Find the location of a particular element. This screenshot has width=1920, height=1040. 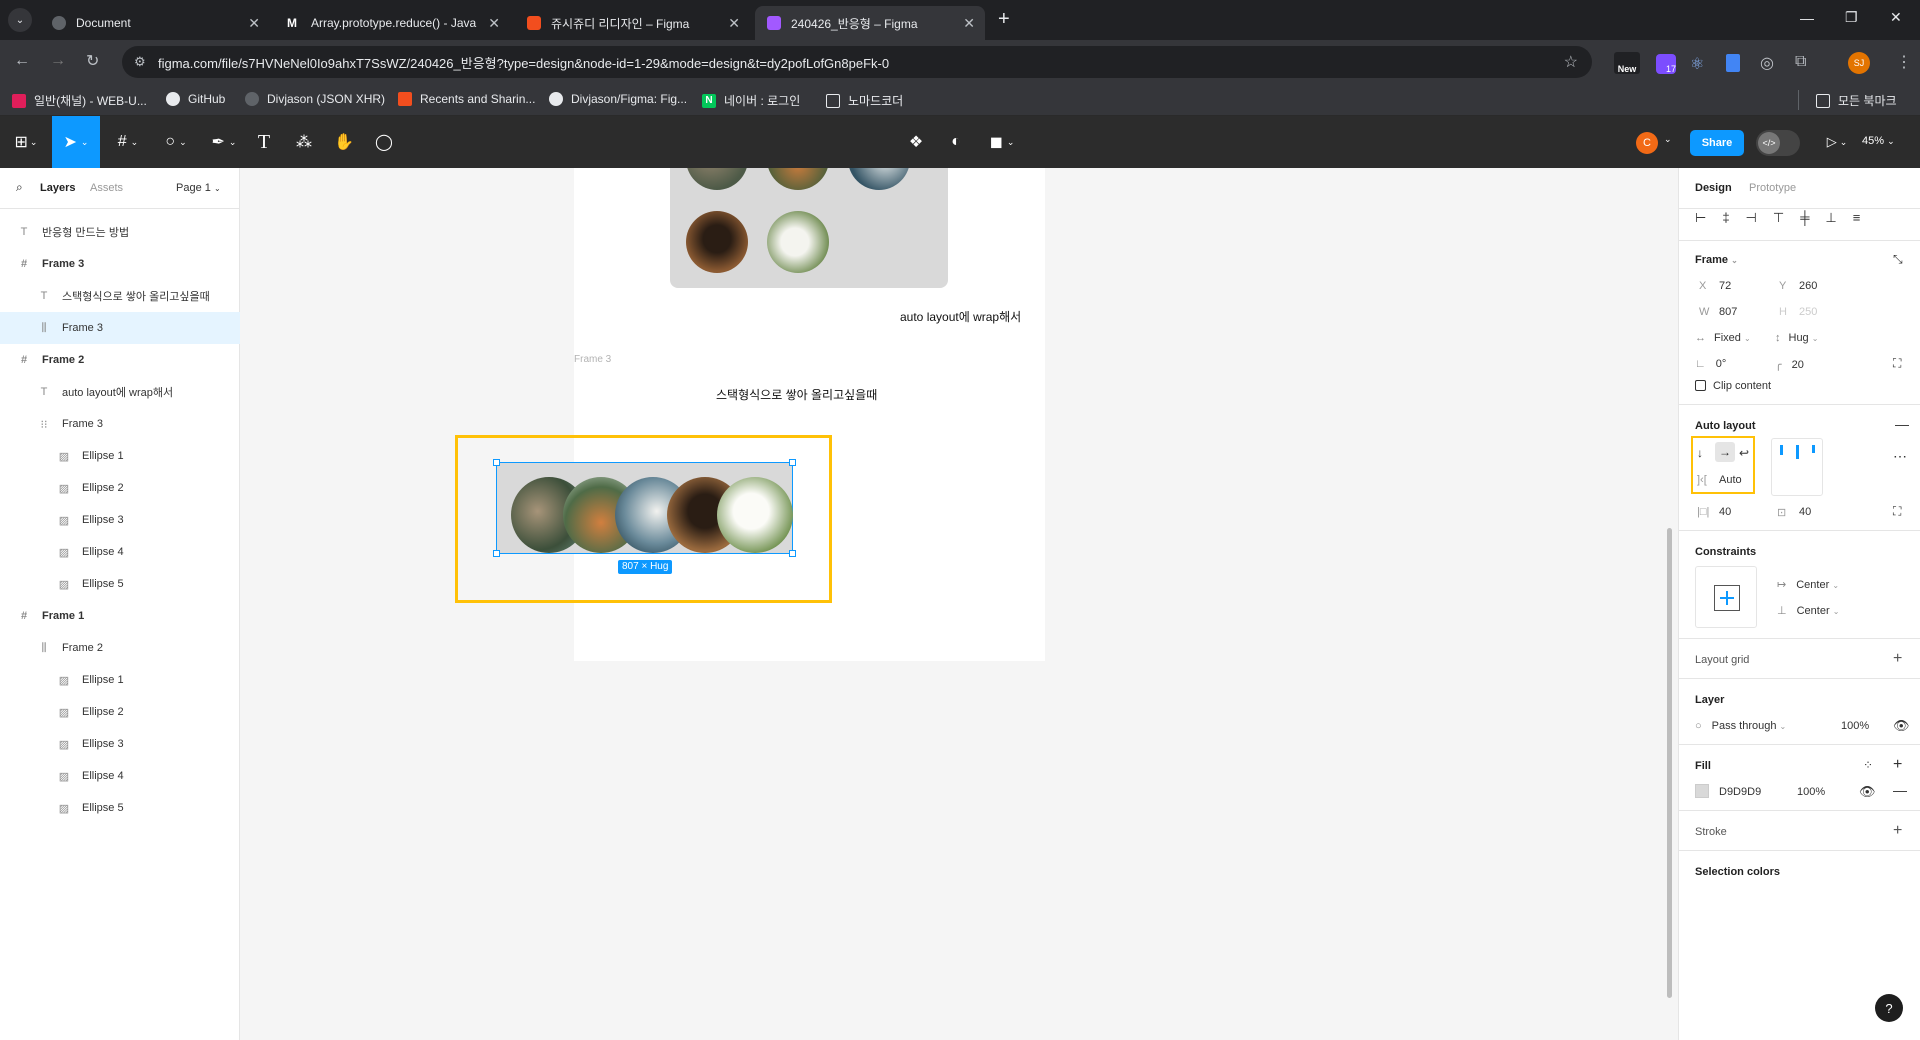

restore-icon: ❐ is located at coordinates (1851, 17).